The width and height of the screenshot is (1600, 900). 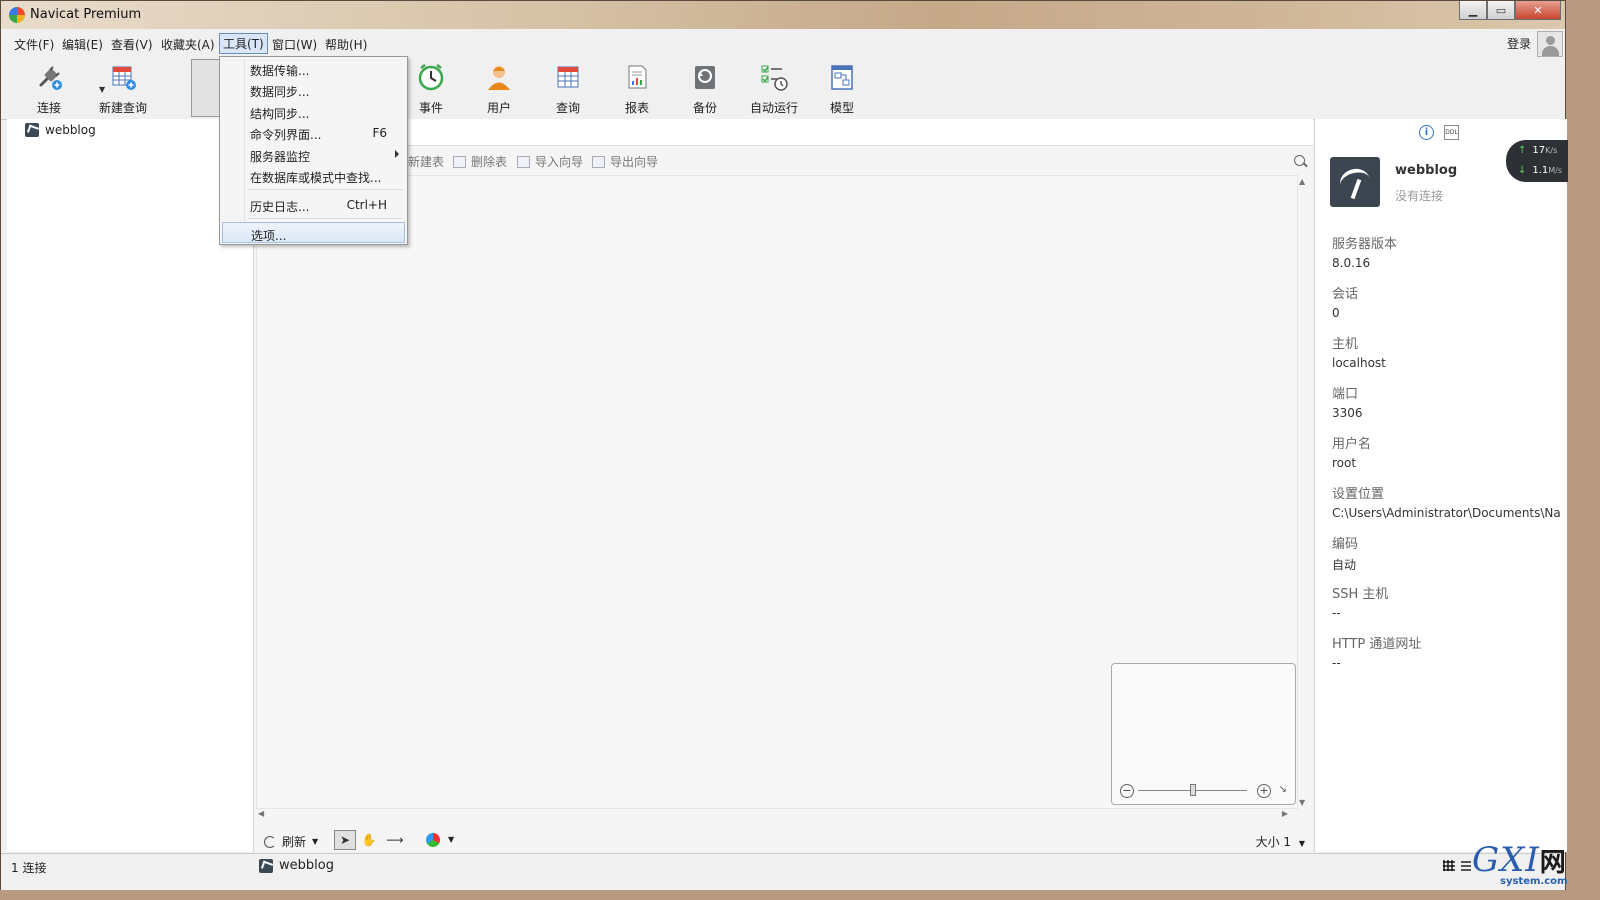 What do you see at coordinates (132, 44) in the screenshot?
I see `menu-view: 查看(V)` at bounding box center [132, 44].